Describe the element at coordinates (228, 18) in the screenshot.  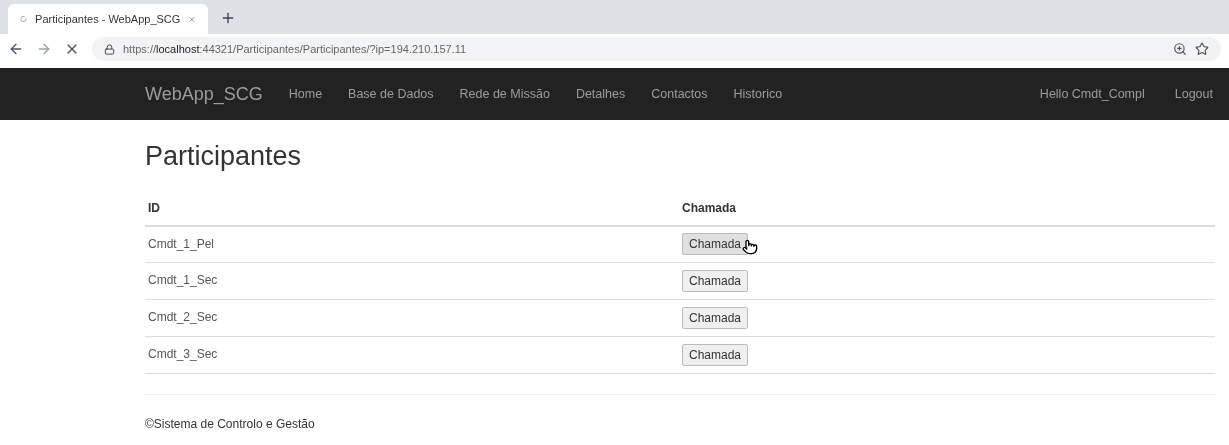
I see `new-tab-icon` at that location.